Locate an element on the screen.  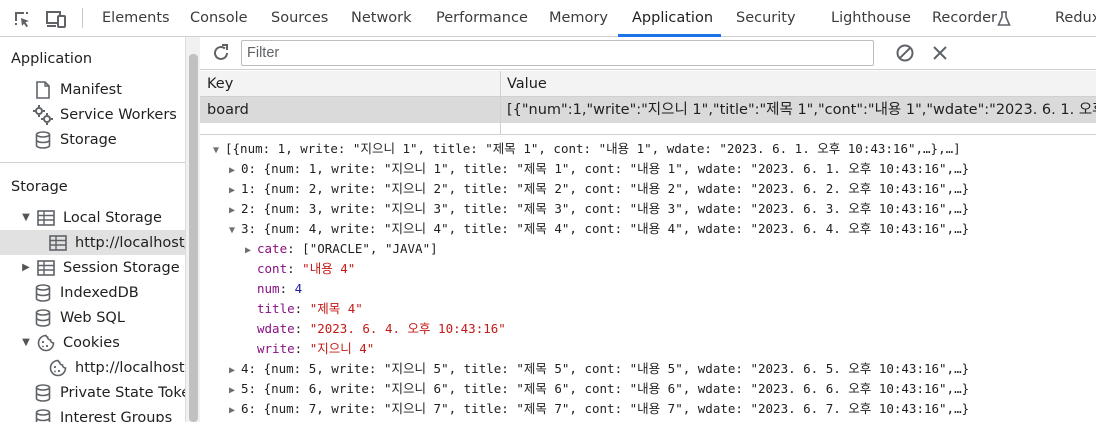
document-icon is located at coordinates (43, 90).